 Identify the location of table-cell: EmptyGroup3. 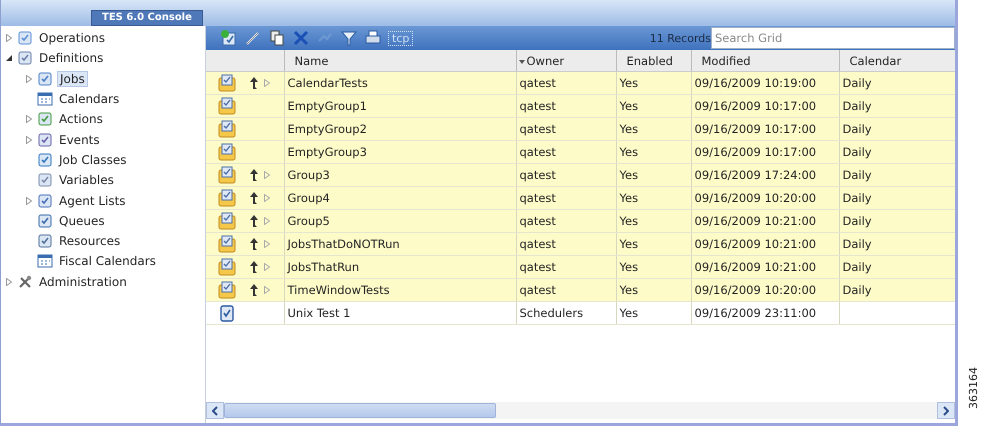
(327, 152).